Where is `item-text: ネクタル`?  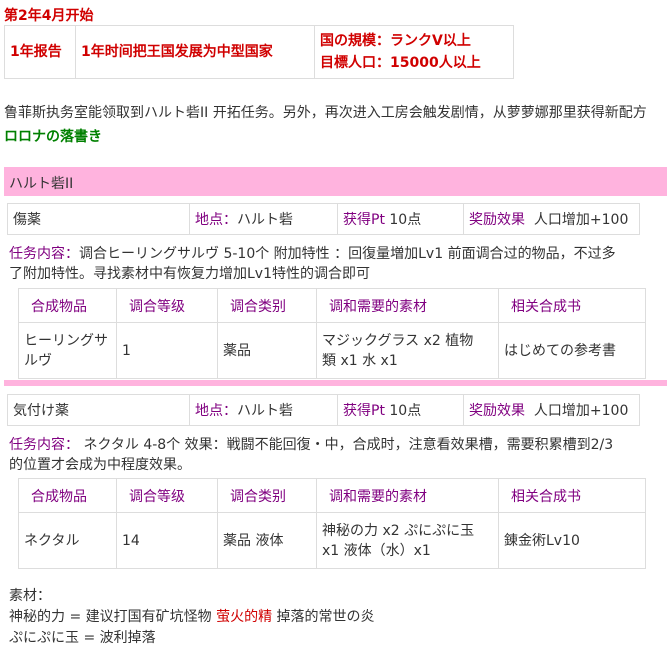
item-text: ネクタル is located at coordinates (52, 540).